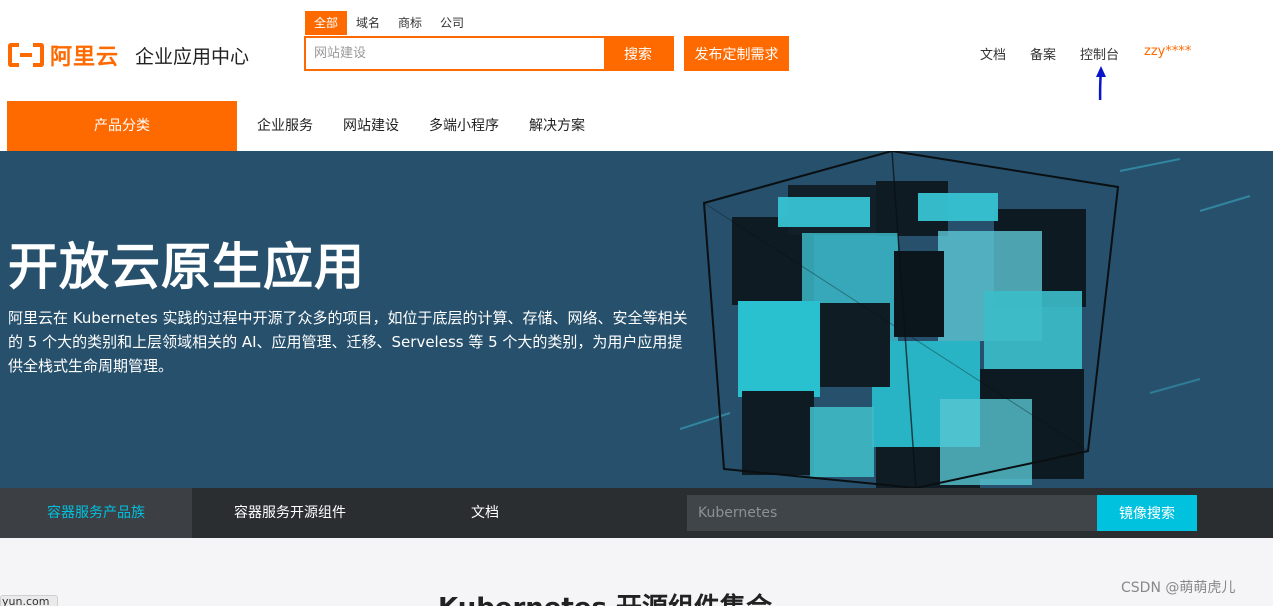 Image resolution: width=1273 pixels, height=606 pixels. I want to click on search-button: 搜索, so click(638, 53).